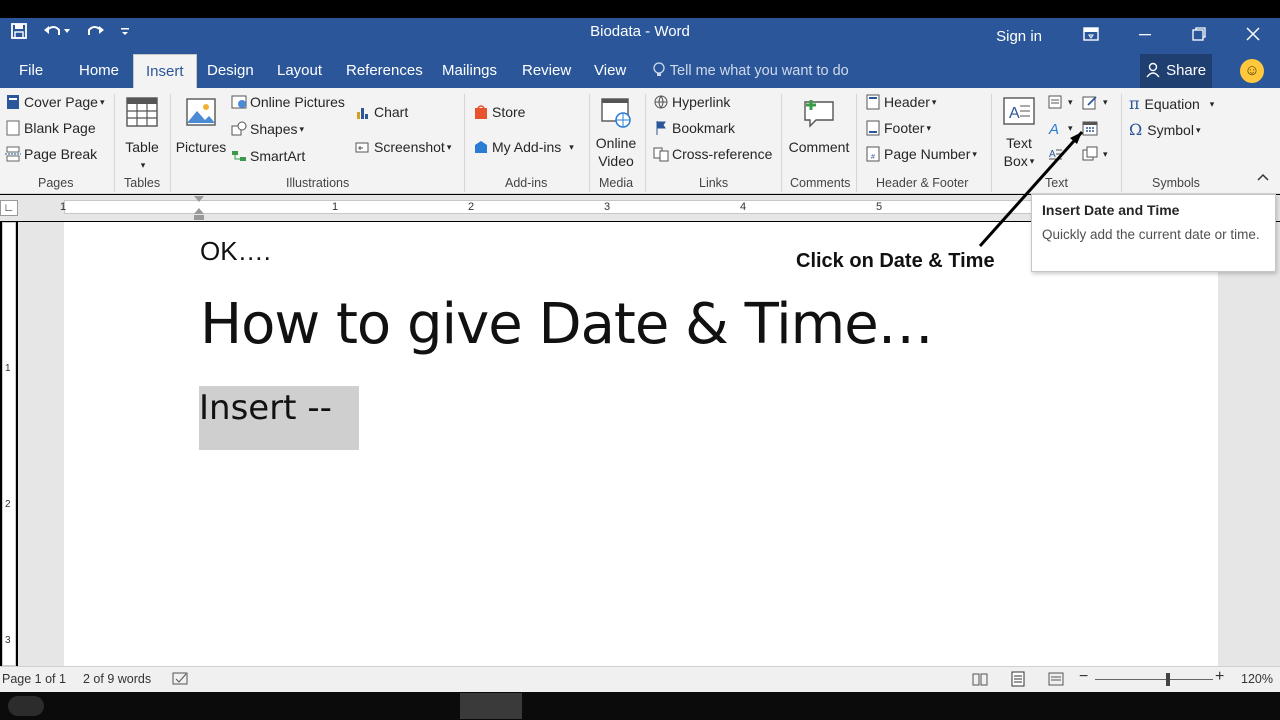 This screenshot has height=720, width=1280. I want to click on tab-design: Design, so click(230, 71).